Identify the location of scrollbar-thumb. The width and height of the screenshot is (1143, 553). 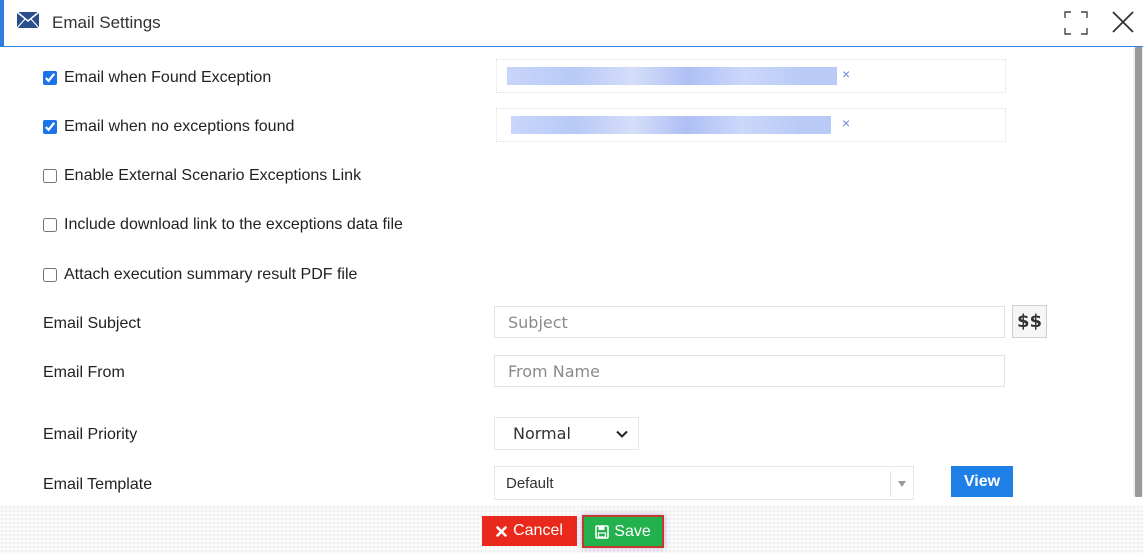
(1138, 272).